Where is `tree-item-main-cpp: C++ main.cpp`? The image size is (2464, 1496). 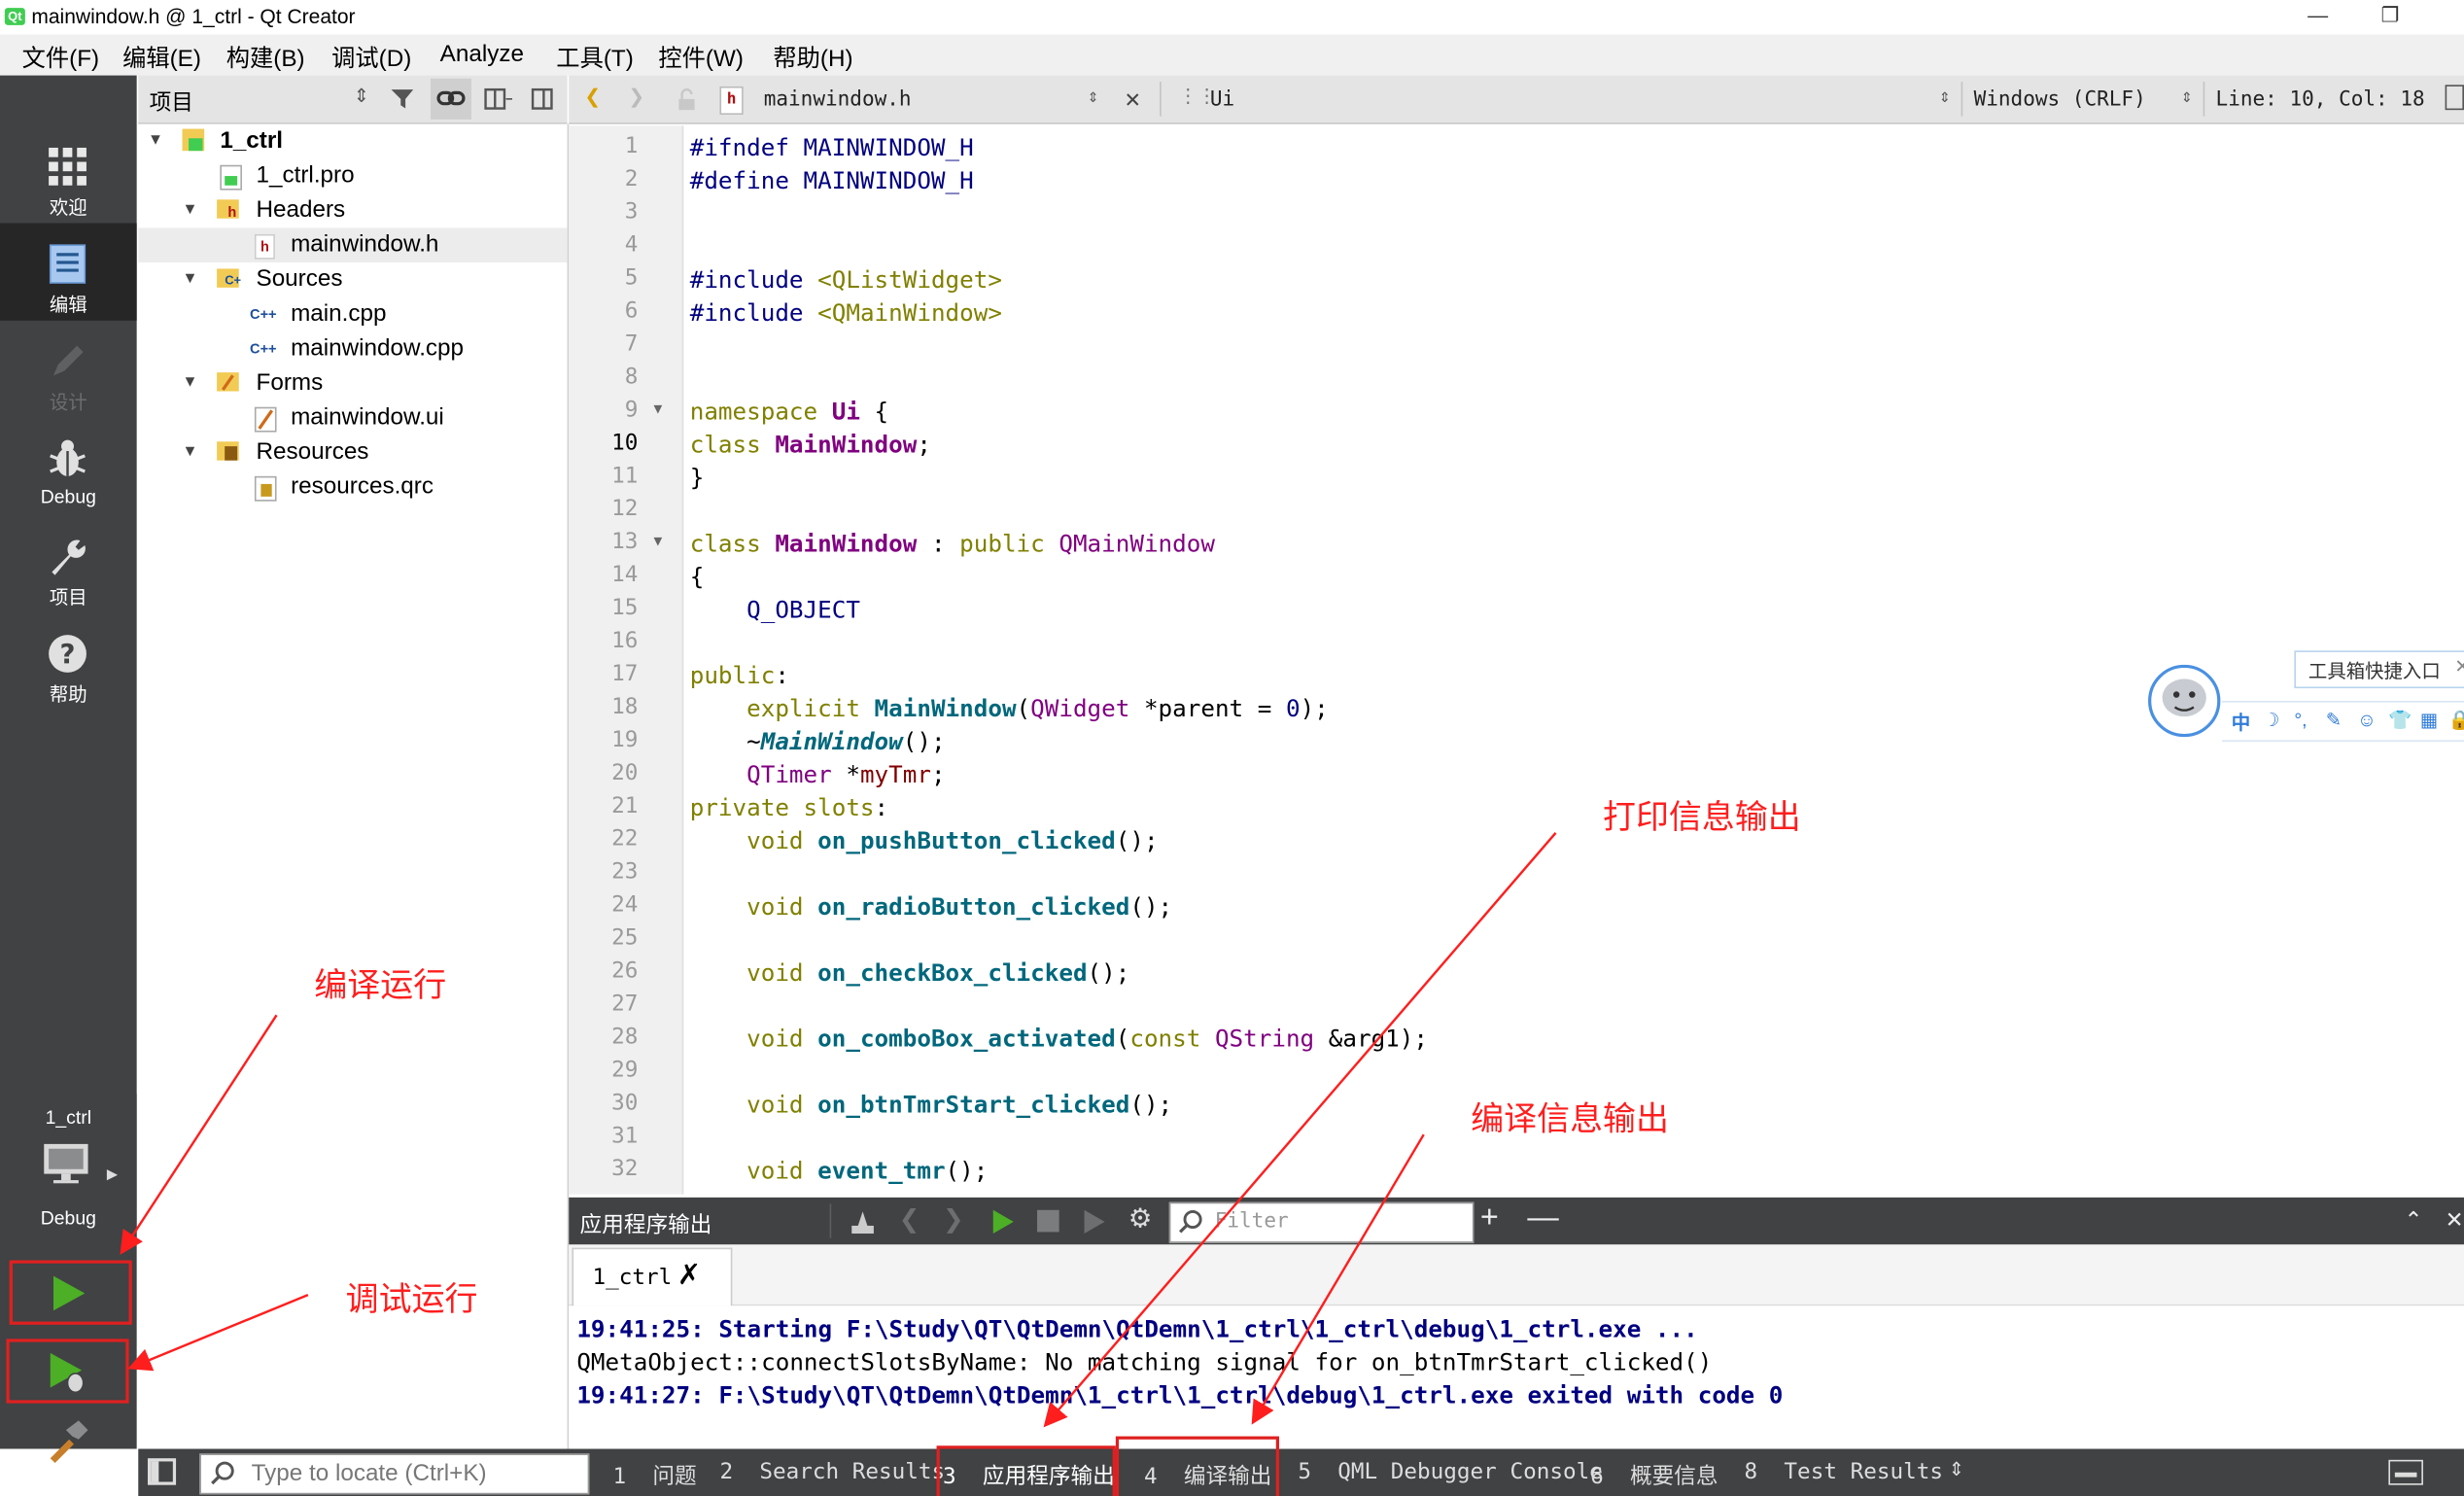
tree-item-main-cpp: C++ main.cpp is located at coordinates (352, 314).